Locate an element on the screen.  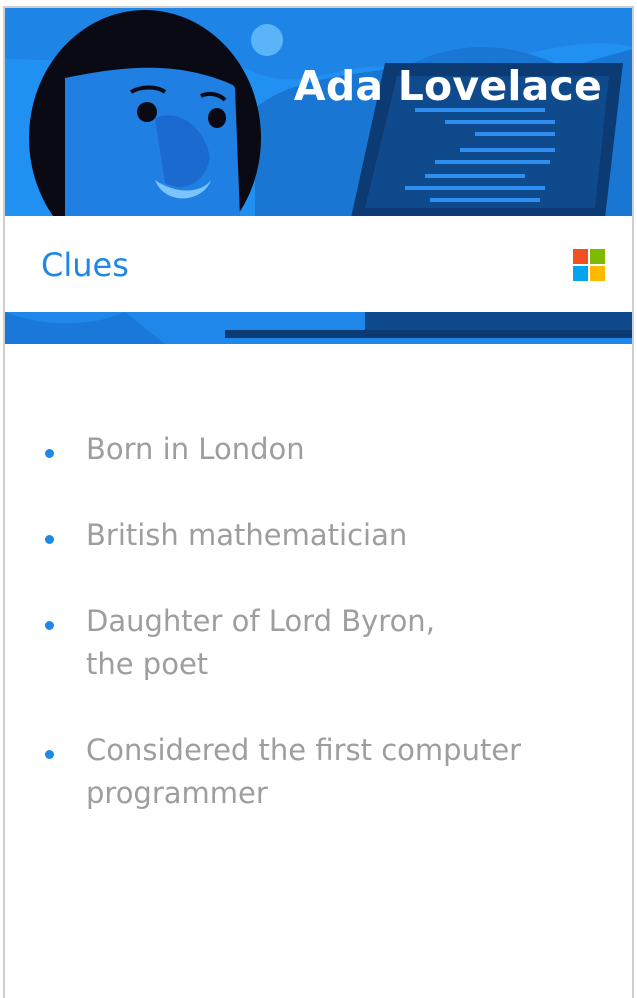
clue-text: British mathematician is located at coordinates (247, 535).